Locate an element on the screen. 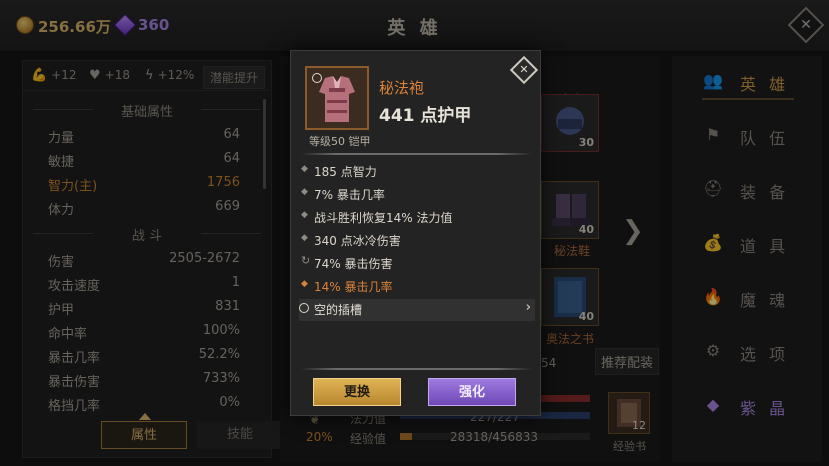 Image resolution: width=829 pixels, height=466 pixels. item-stat-highlight: ◆ 14% 暴击几率 is located at coordinates (417, 287).